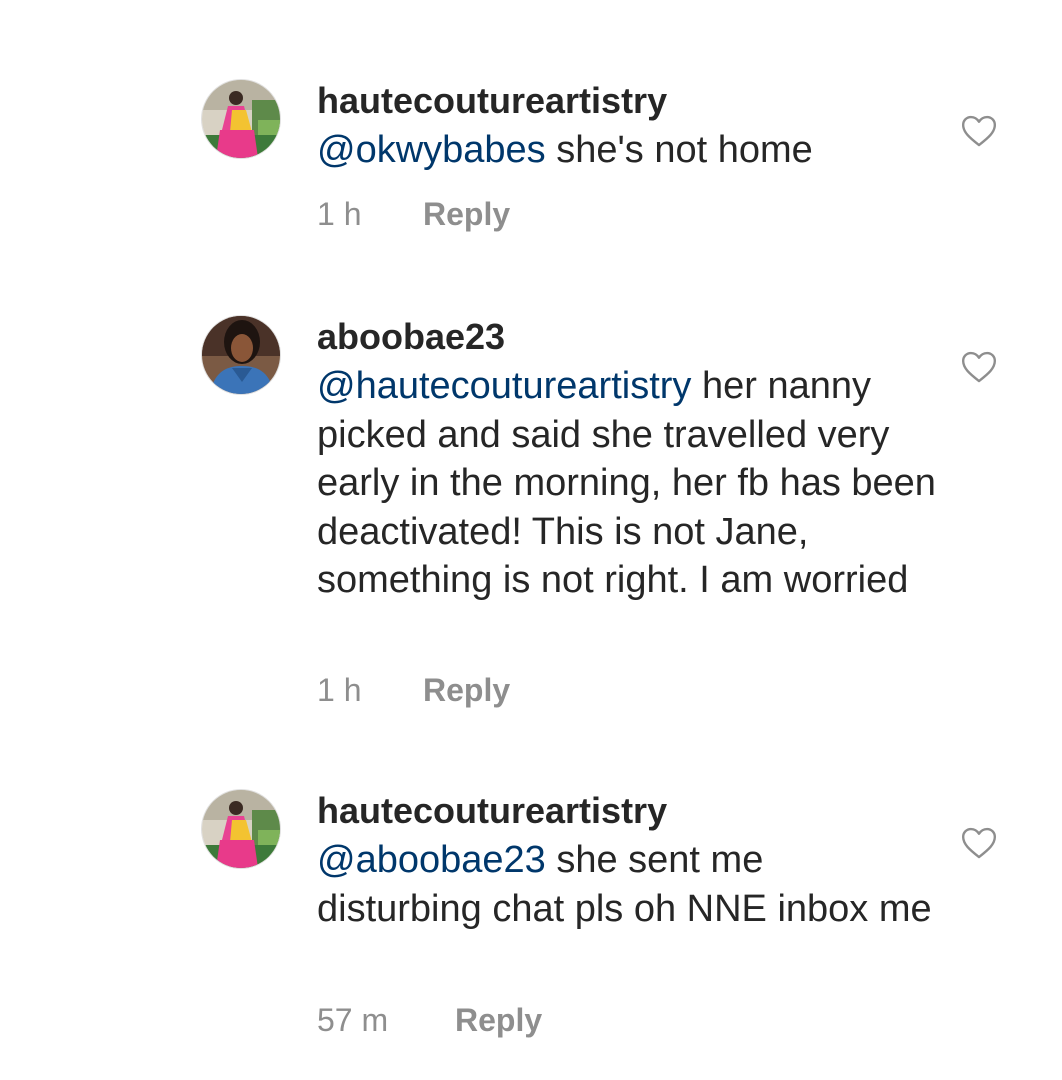 The image size is (1062, 1080). I want to click on comment-username: aboobae23, so click(411, 337).